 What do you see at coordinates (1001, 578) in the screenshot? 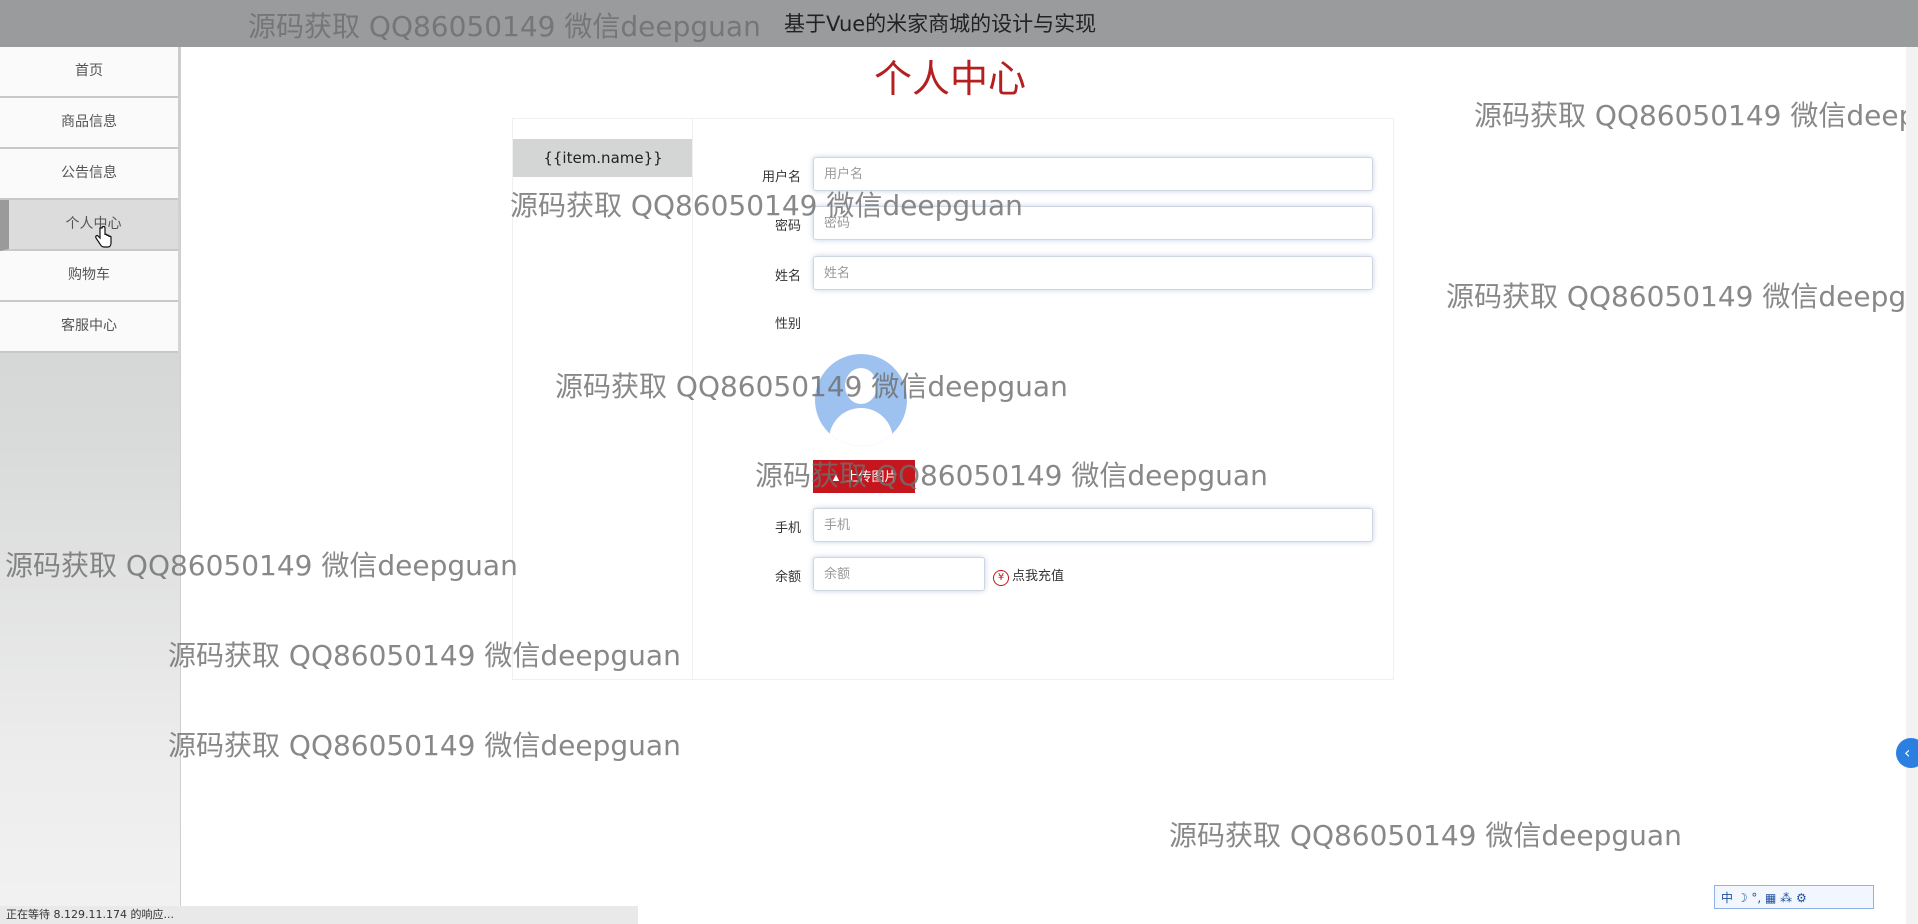
I see `yen-icon: ¥` at bounding box center [1001, 578].